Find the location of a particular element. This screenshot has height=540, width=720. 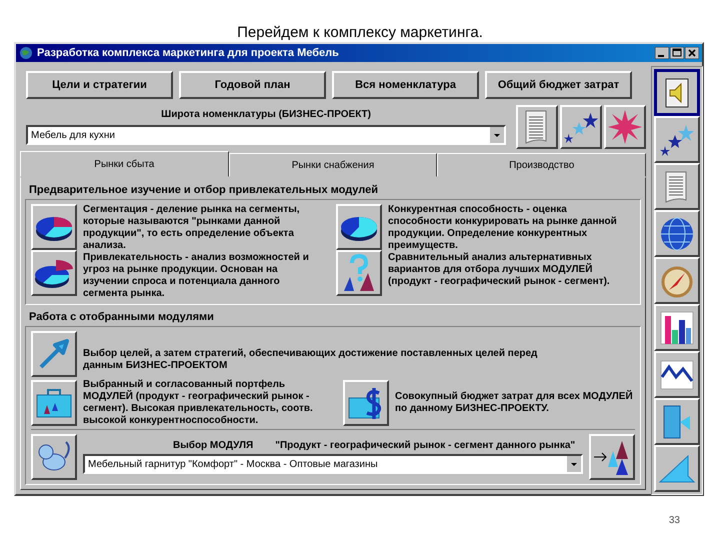

window-title: Разработка комплекса маркетинга для проекта Мебель is located at coordinates (188, 53).